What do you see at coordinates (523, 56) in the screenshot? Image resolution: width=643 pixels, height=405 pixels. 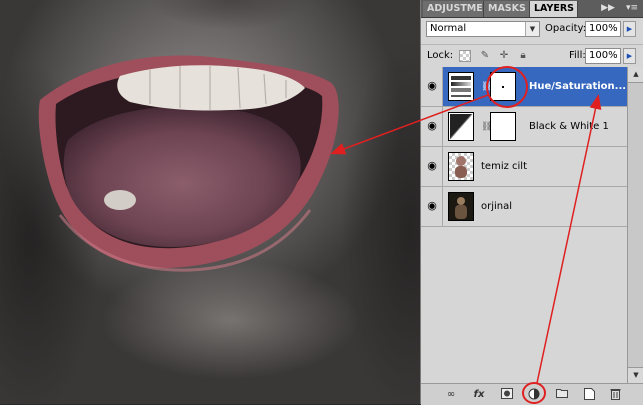 I see `lock-all-icon: 🔒︎` at bounding box center [523, 56].